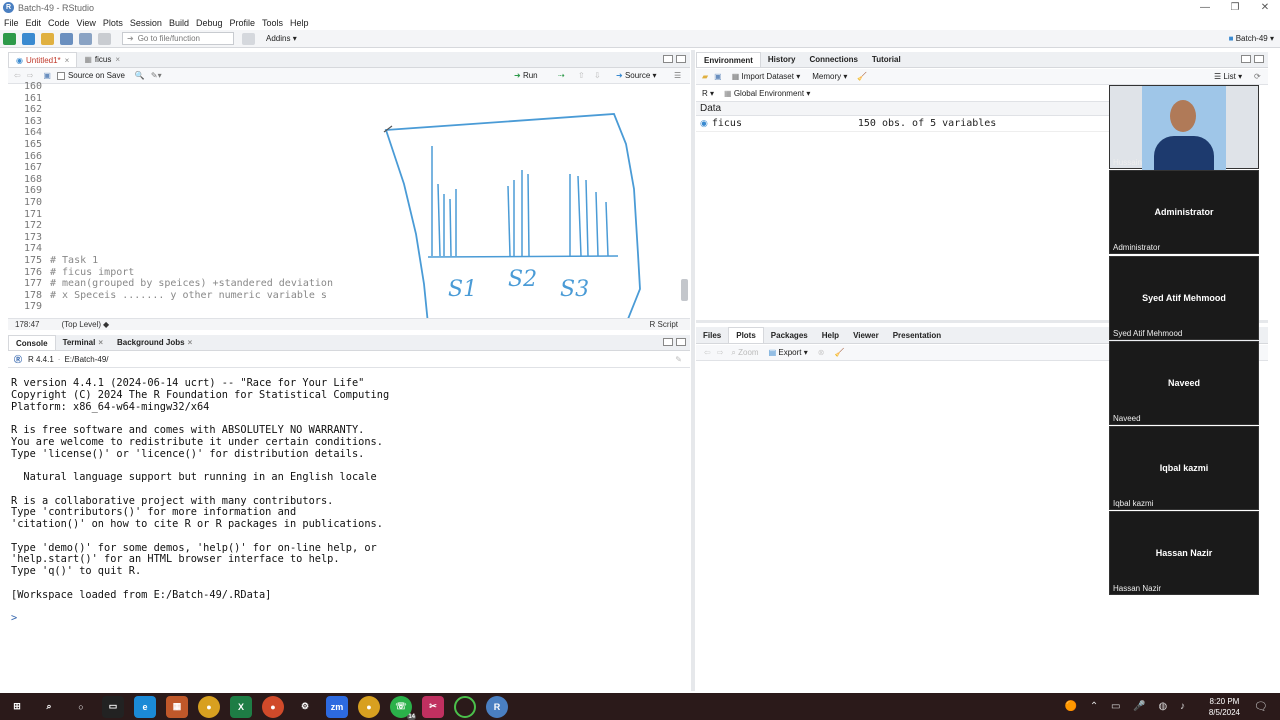 The image size is (1280, 720). I want to click on restore-icon: ❐, so click(1235, 7).